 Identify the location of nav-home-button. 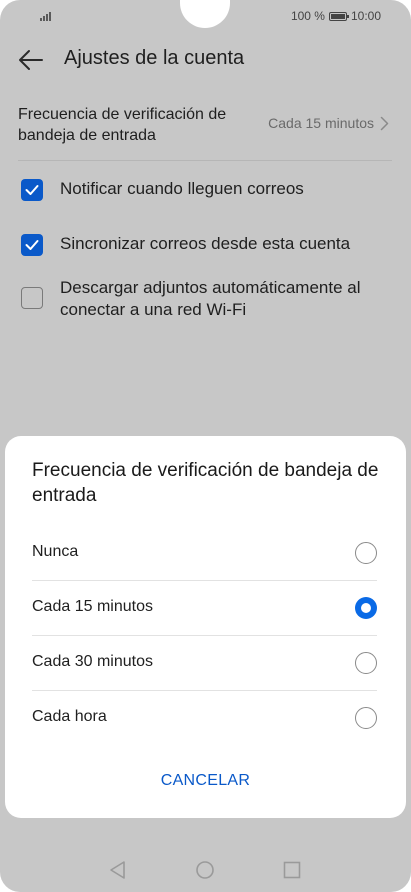
(205, 870).